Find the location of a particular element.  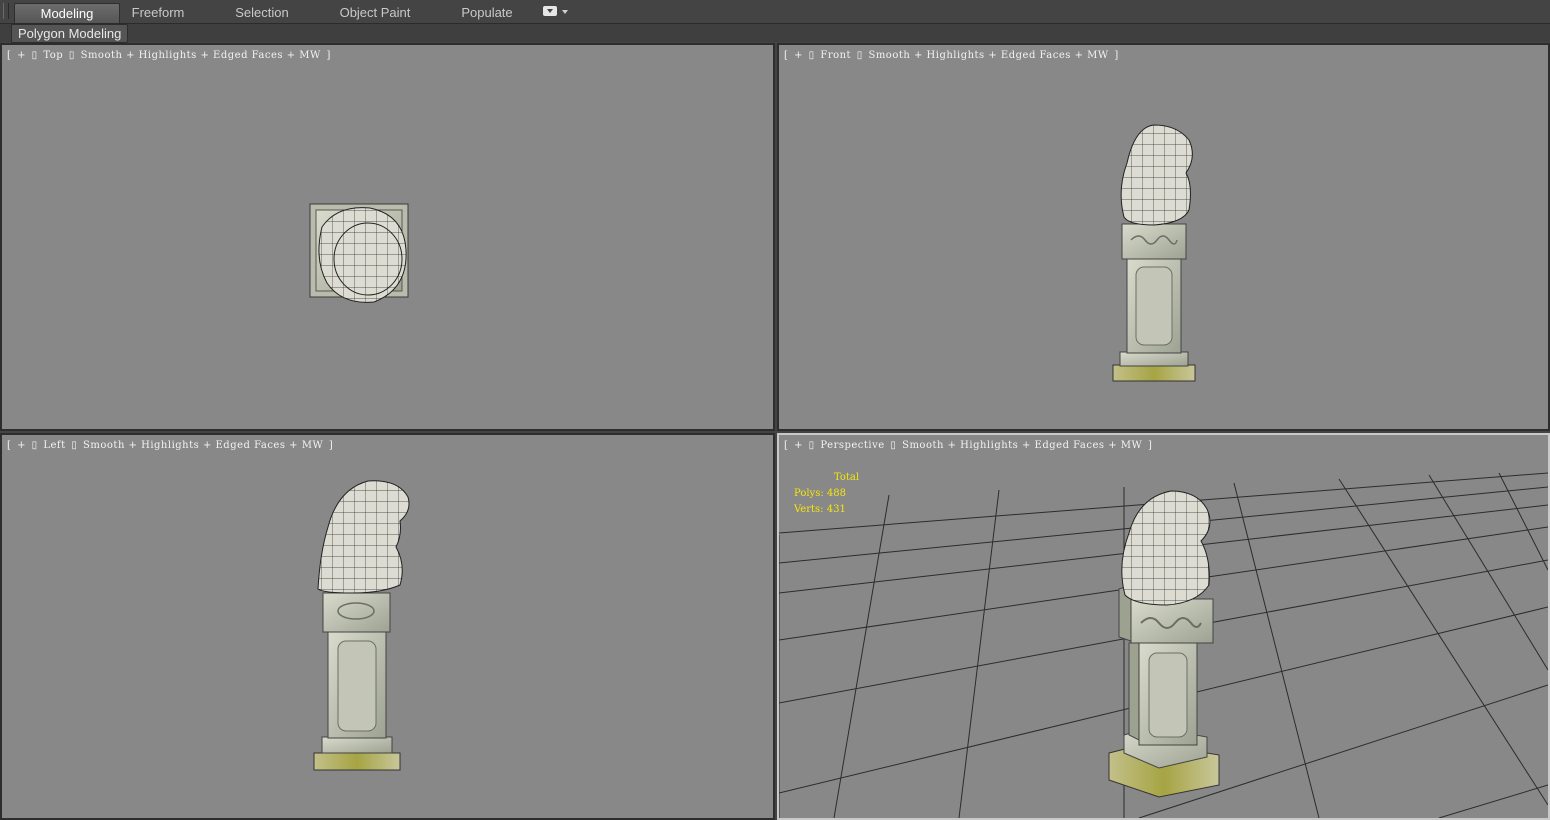

viewport-view-name: Perspective is located at coordinates (852, 445).